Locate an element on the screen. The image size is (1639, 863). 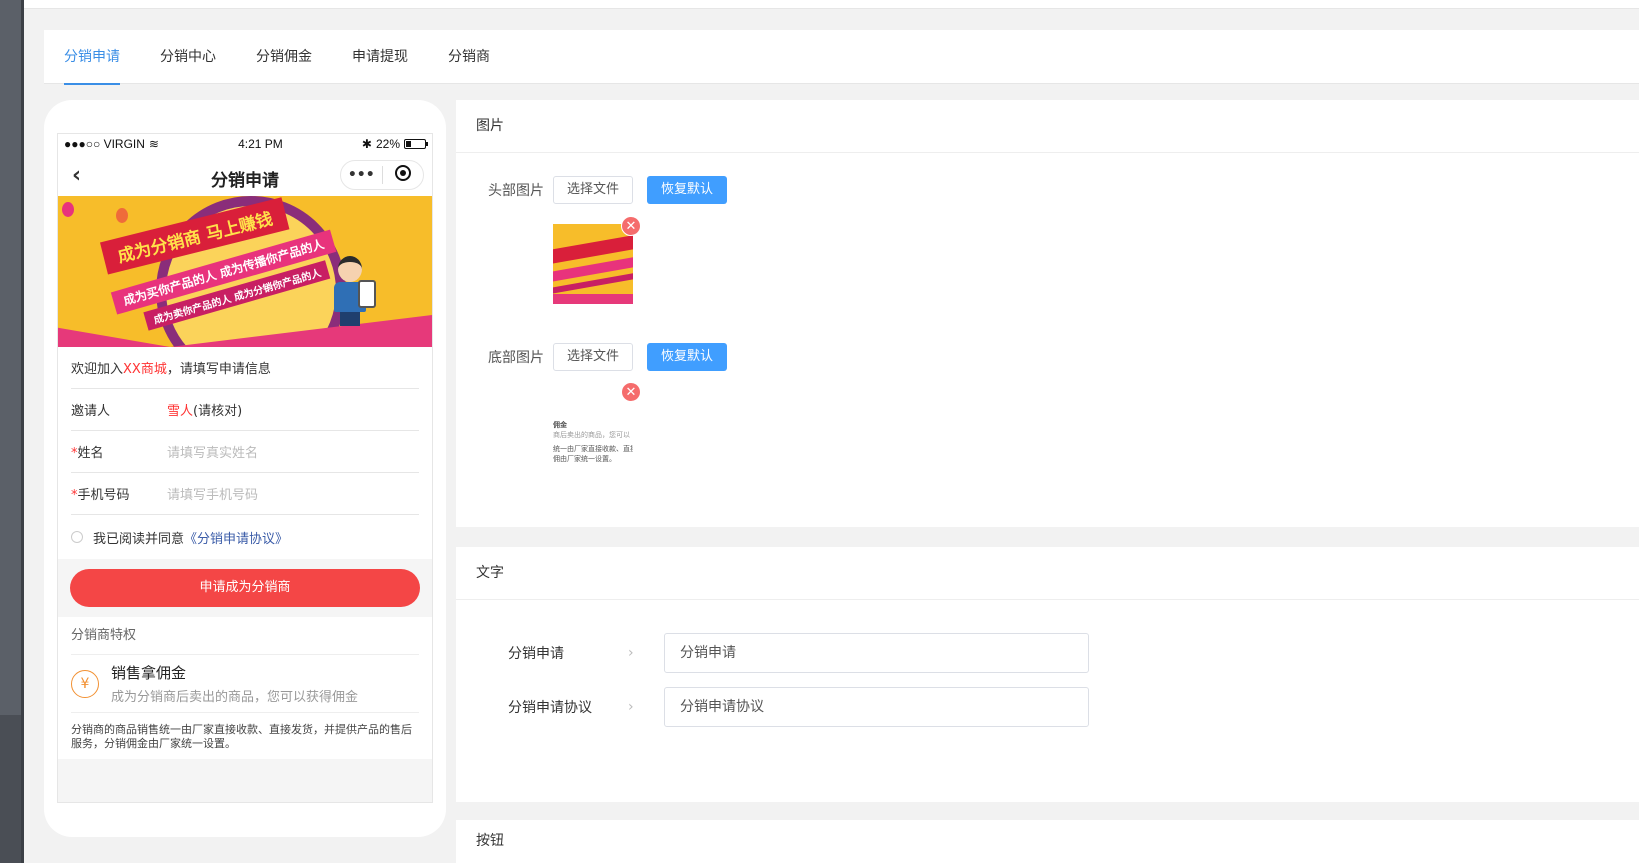
welcome-row: 欢迎加入 XX商城 ，请填写申请信息 is located at coordinates (245, 368).